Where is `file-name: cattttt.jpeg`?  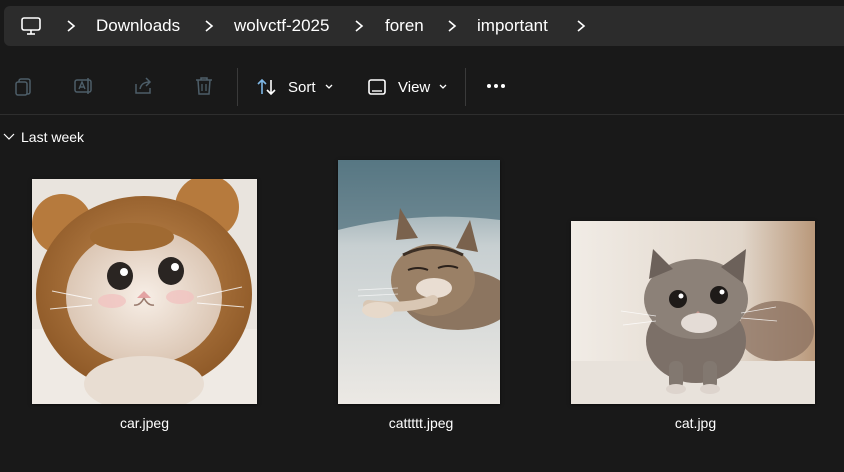 file-name: cattttt.jpeg is located at coordinates (421, 423).